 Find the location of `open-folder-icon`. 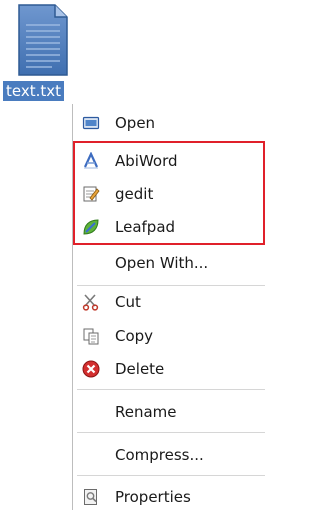

open-folder-icon is located at coordinates (91, 123).